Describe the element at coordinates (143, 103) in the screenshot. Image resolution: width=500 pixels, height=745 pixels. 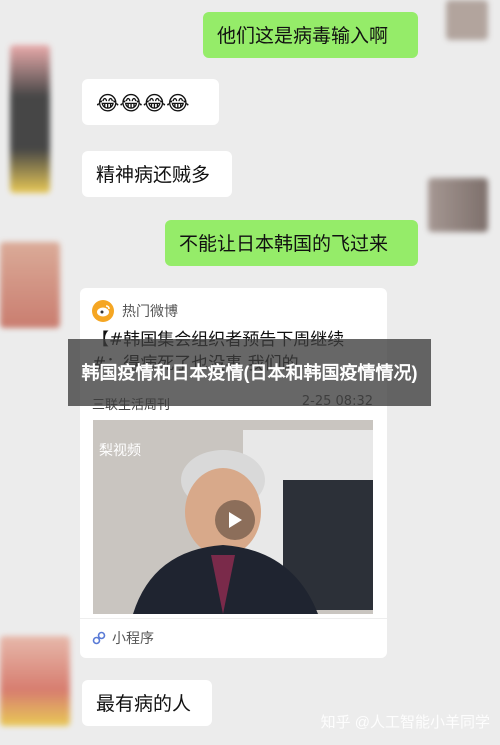
I see `message-text: 😂😂😂😂` at that location.